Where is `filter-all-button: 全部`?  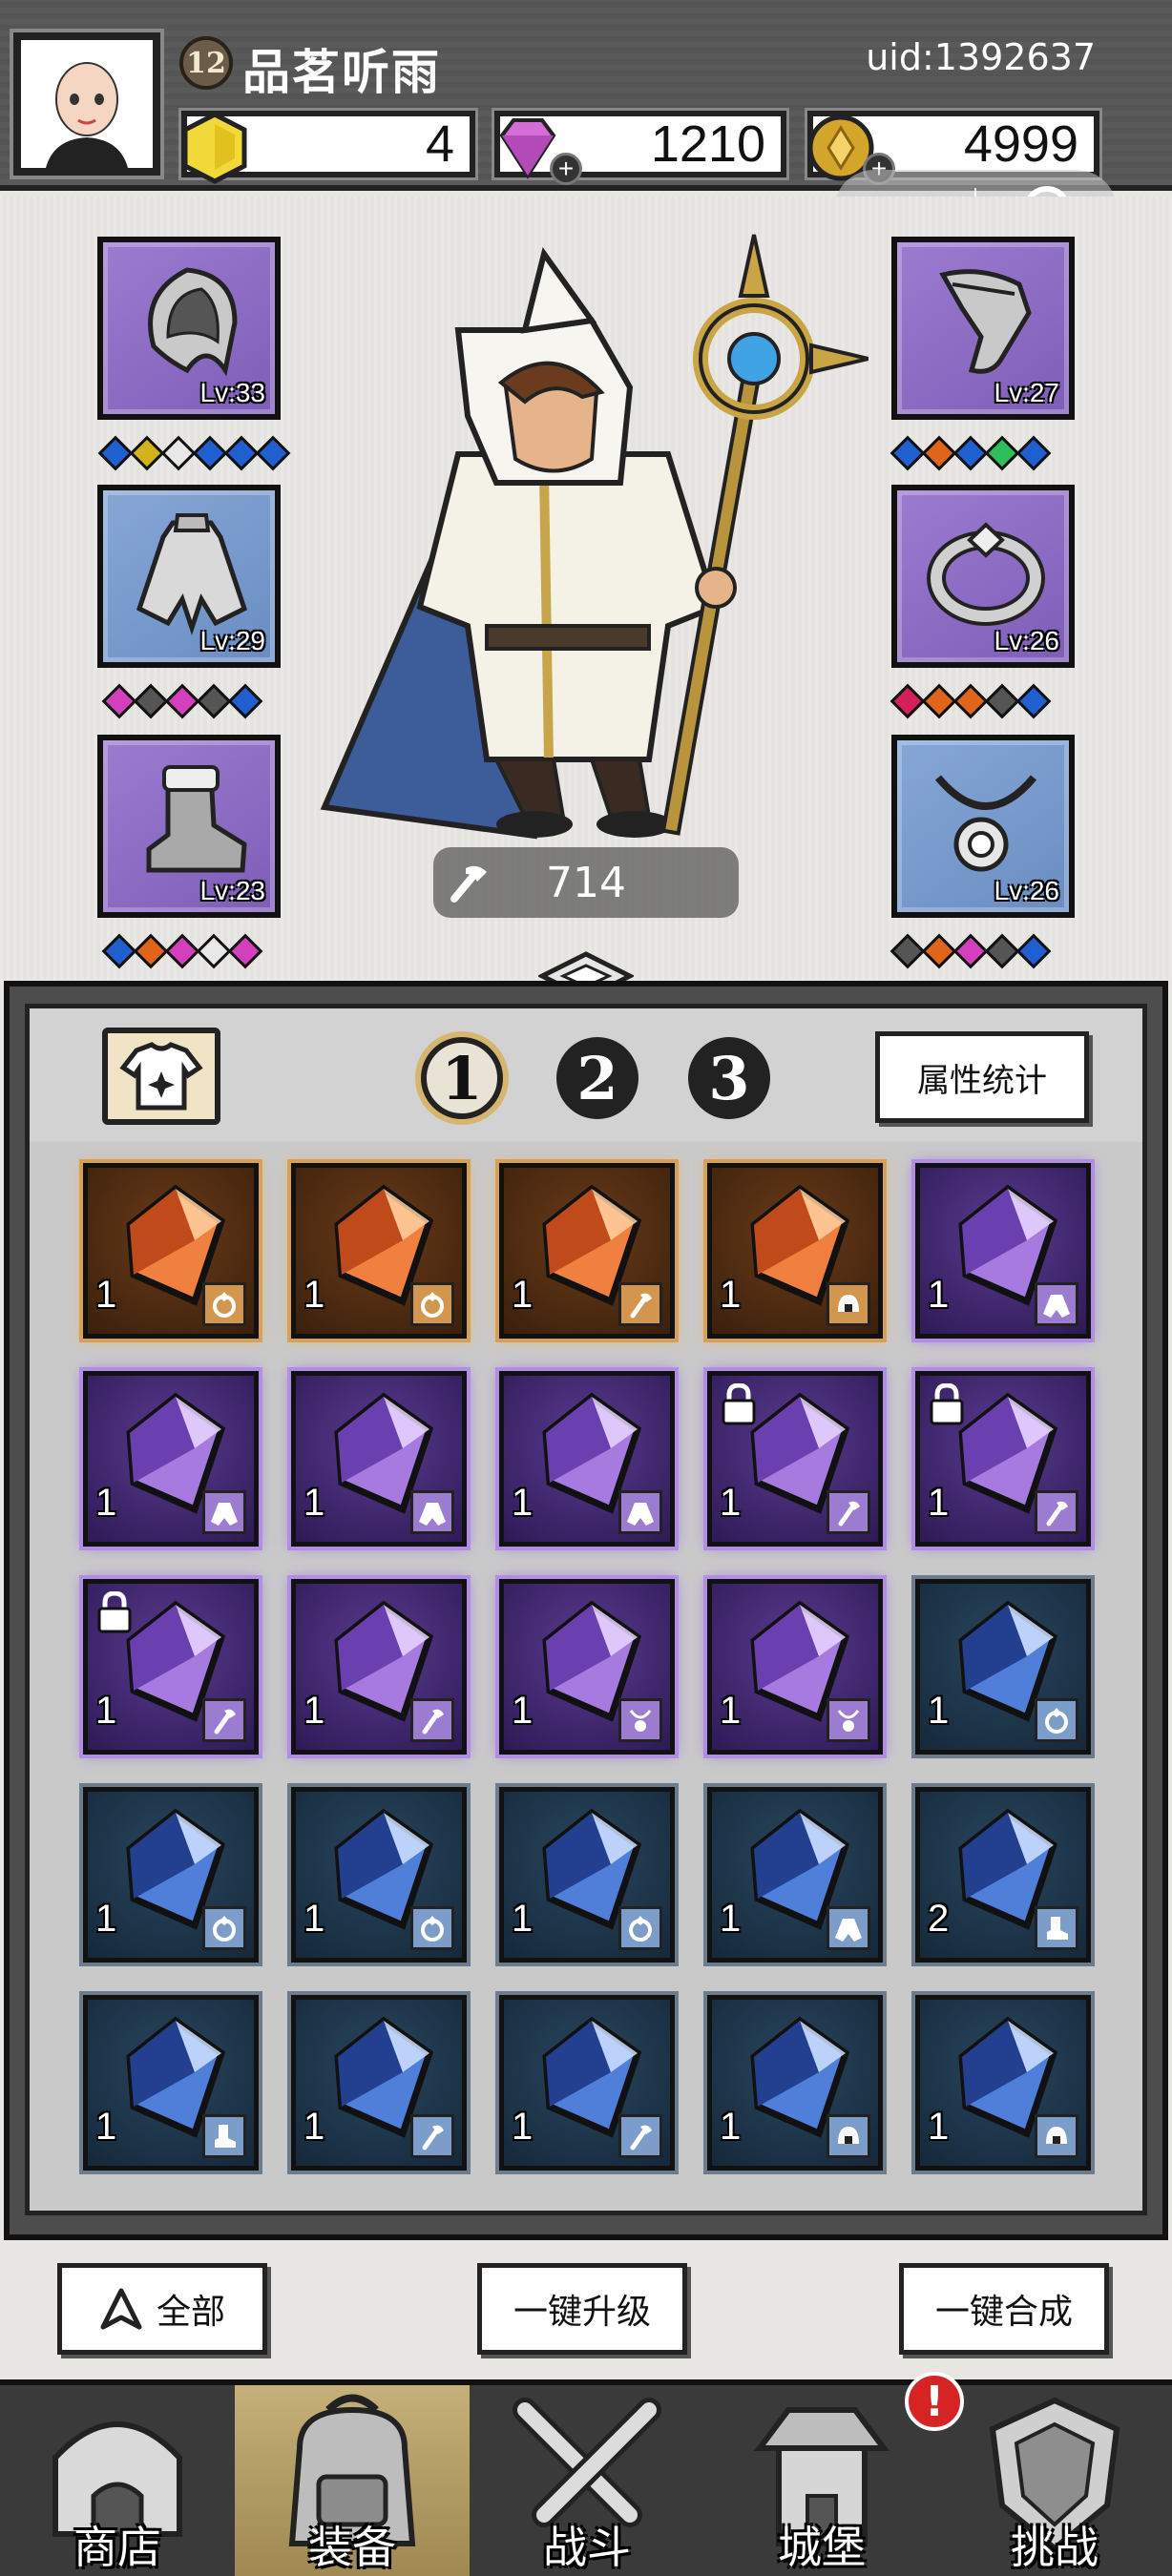
filter-all-button: 全部 is located at coordinates (162, 2309).